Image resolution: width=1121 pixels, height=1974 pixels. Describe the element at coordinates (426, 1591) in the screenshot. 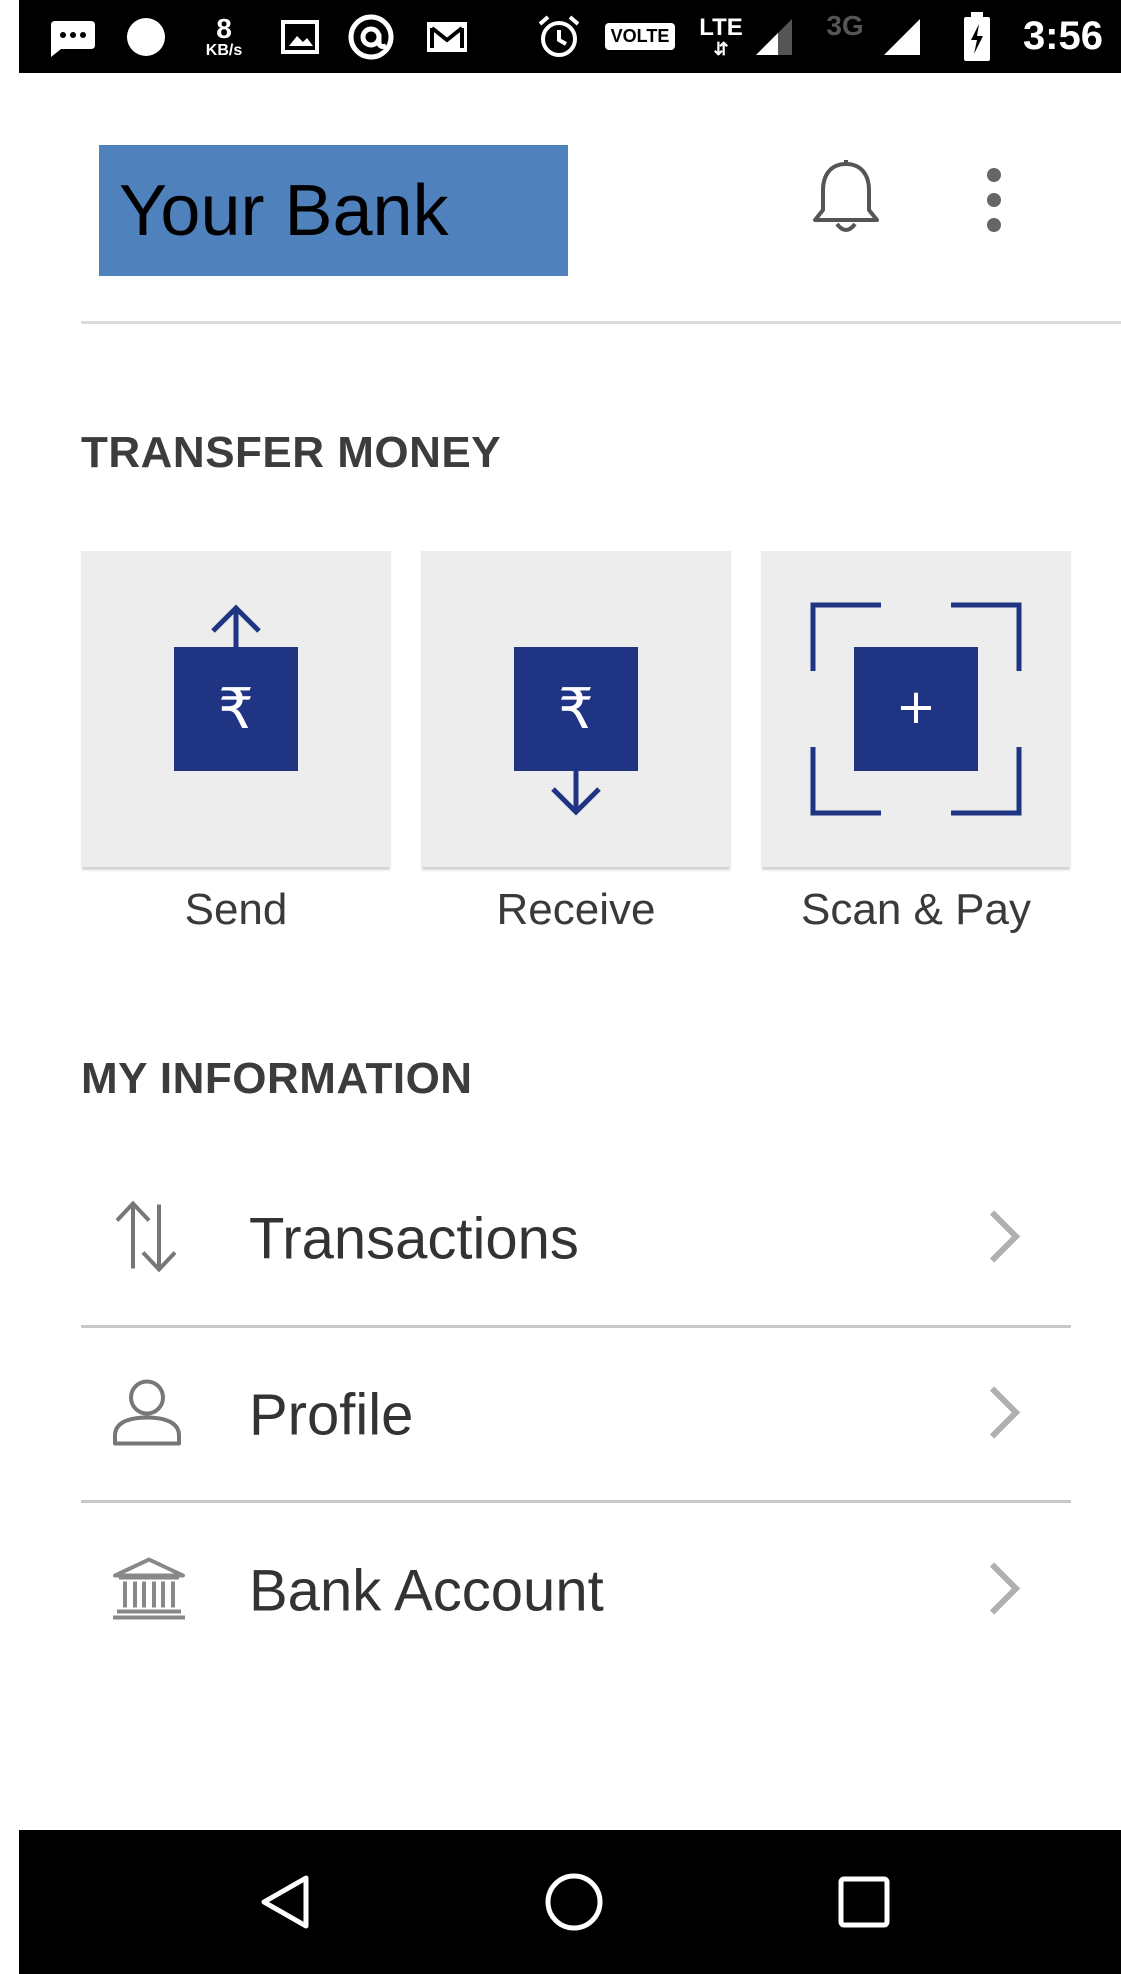

I see `bank-account-label: Bank Account` at that location.